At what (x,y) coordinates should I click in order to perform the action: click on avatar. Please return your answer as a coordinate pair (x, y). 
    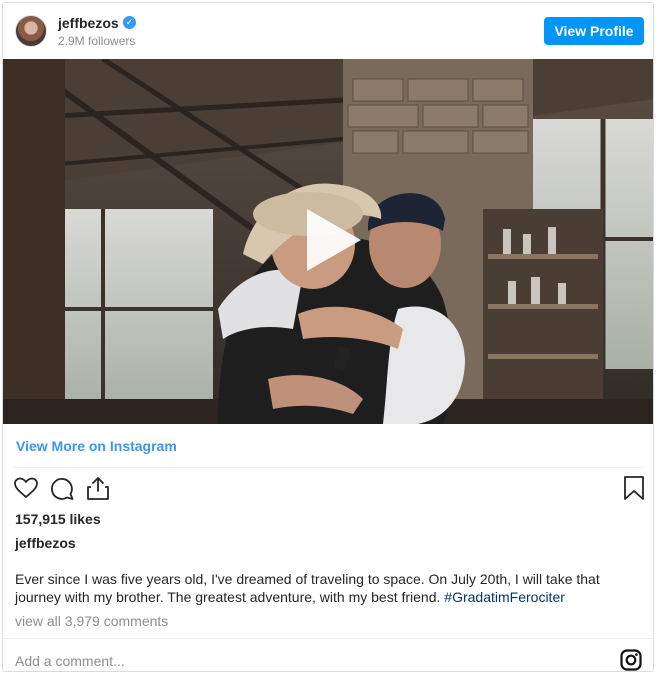
    Looking at the image, I should click on (31, 31).